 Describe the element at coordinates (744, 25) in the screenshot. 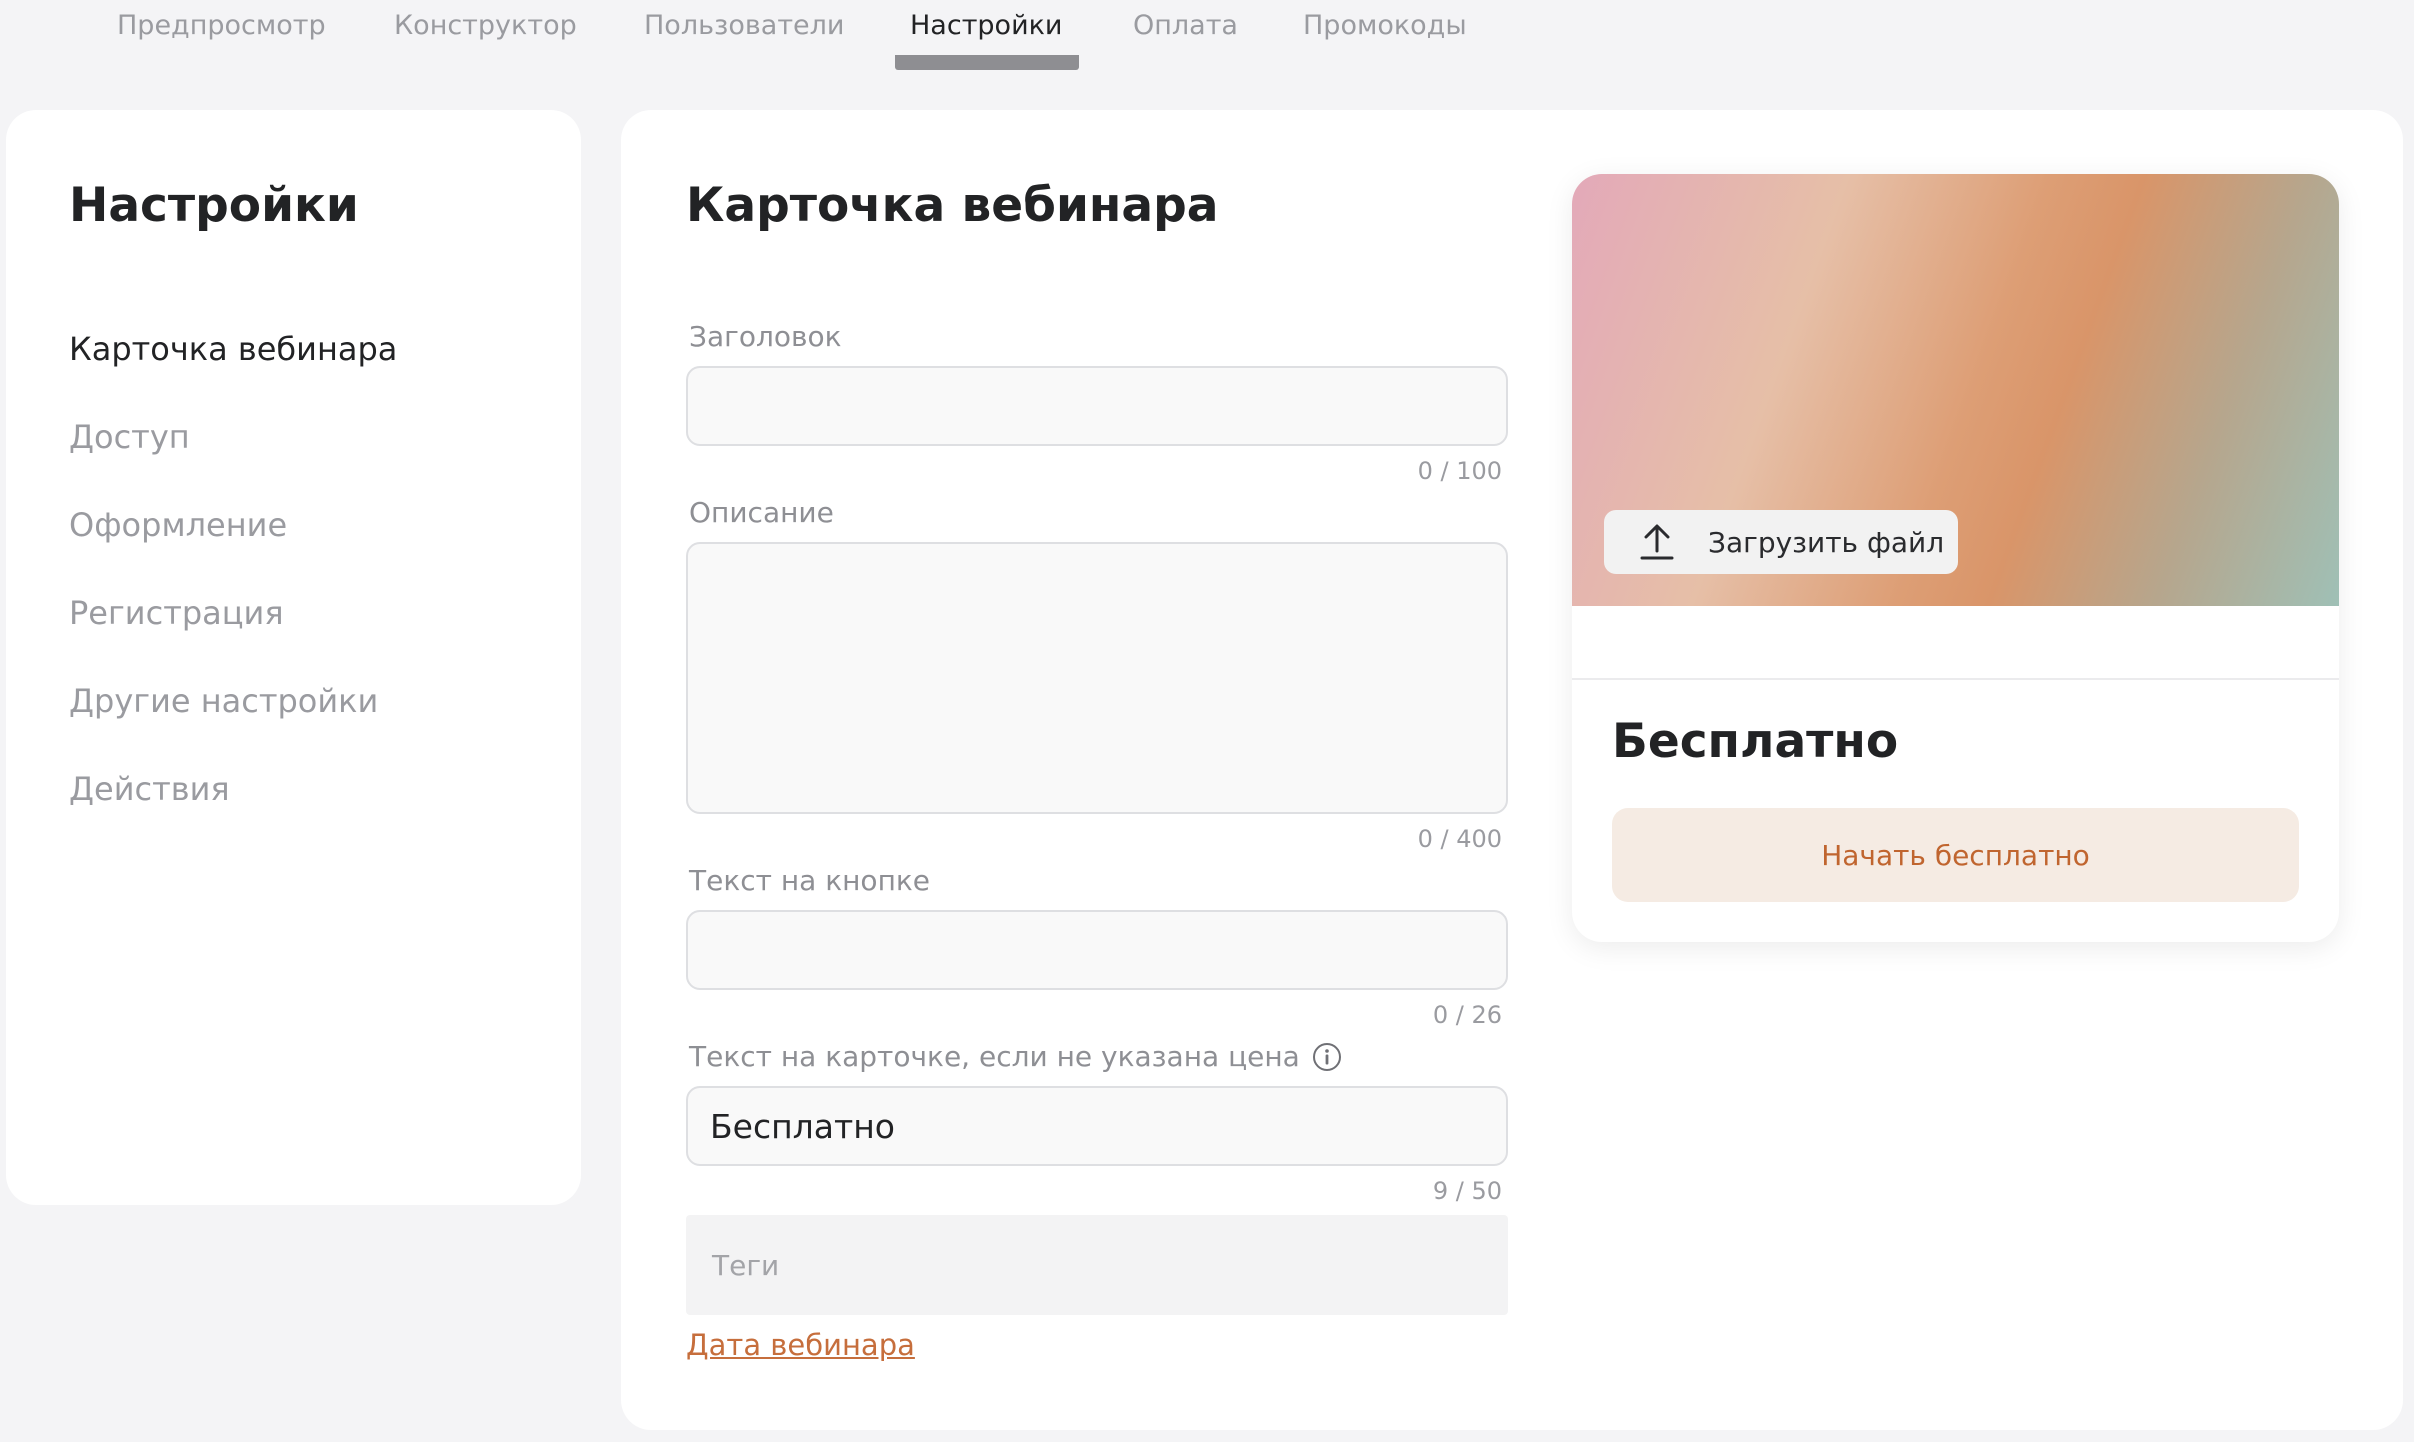

I see `tab-users: Пользователи` at that location.